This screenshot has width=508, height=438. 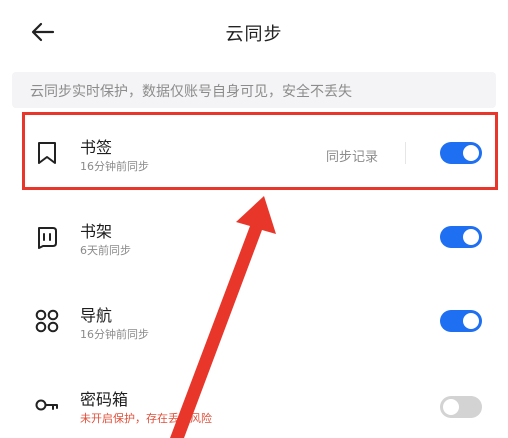 What do you see at coordinates (47, 321) in the screenshot?
I see `grid-dots-icon` at bounding box center [47, 321].